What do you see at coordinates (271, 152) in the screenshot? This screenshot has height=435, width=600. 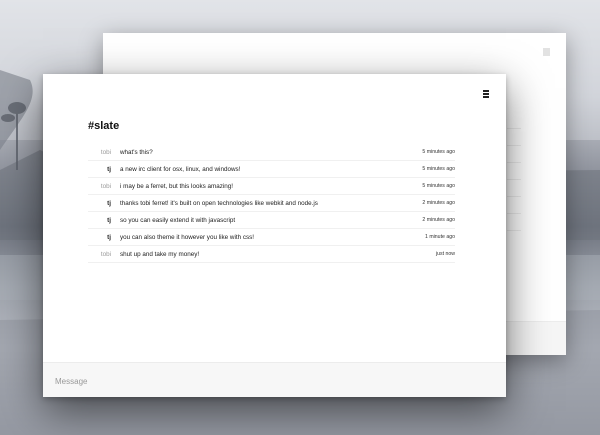 I see `message-row: tobi what's this? 5 minutes ago` at bounding box center [271, 152].